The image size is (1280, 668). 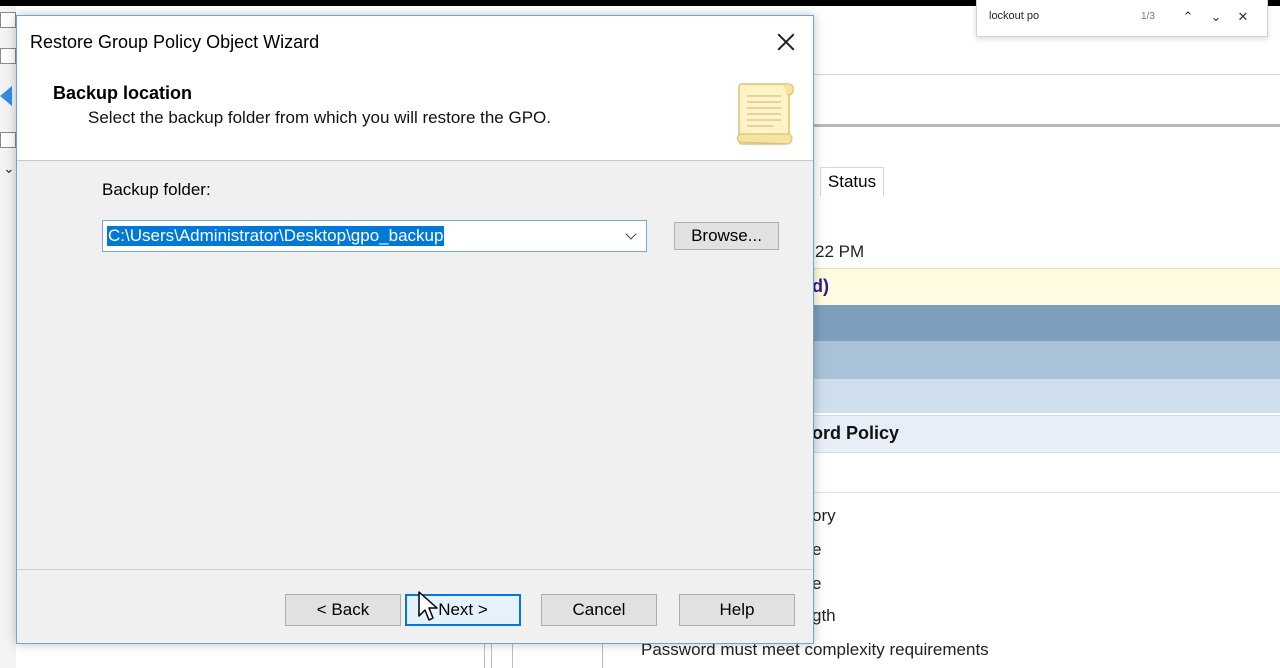 I want to click on section-header-text: ord Policy, so click(x=856, y=433).